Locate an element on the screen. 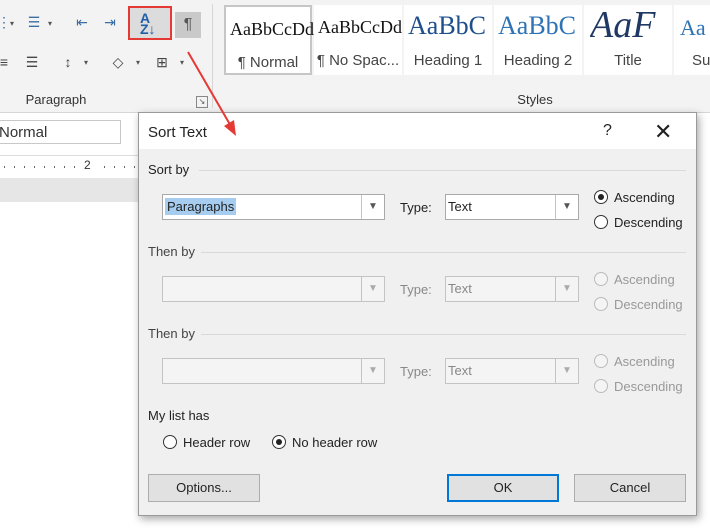 The image size is (710, 530). then-by-1-type-label: Type: is located at coordinates (416, 289).